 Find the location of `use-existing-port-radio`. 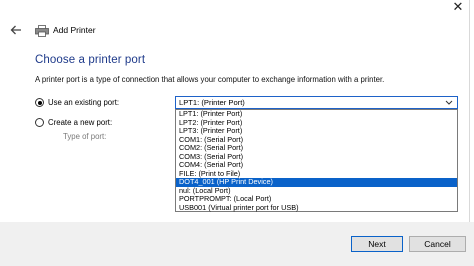

use-existing-port-radio is located at coordinates (39, 102).